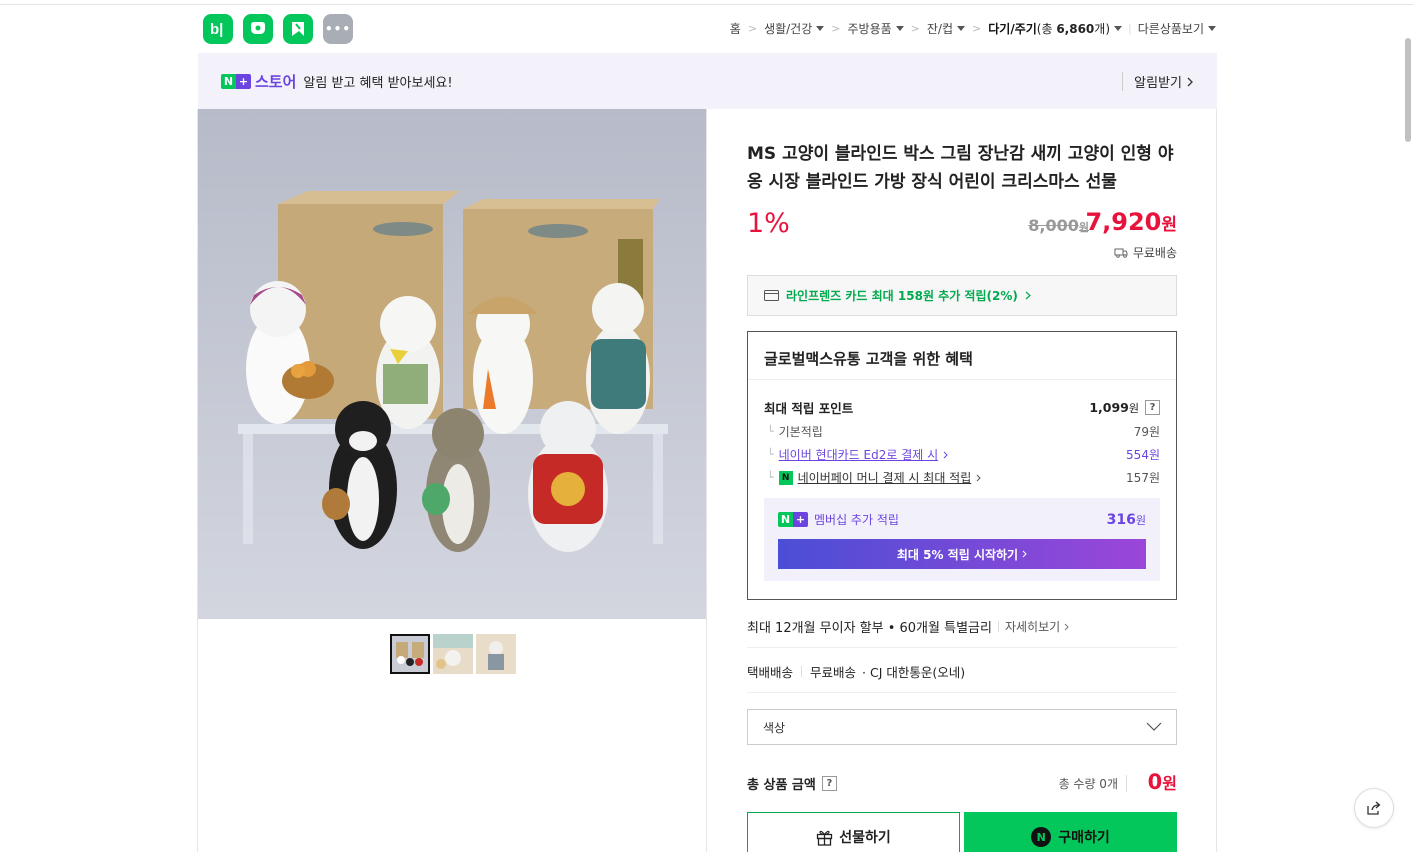 Image resolution: width=1414 pixels, height=852 pixels. I want to click on breadcrumb-home: 홈, so click(735, 28).